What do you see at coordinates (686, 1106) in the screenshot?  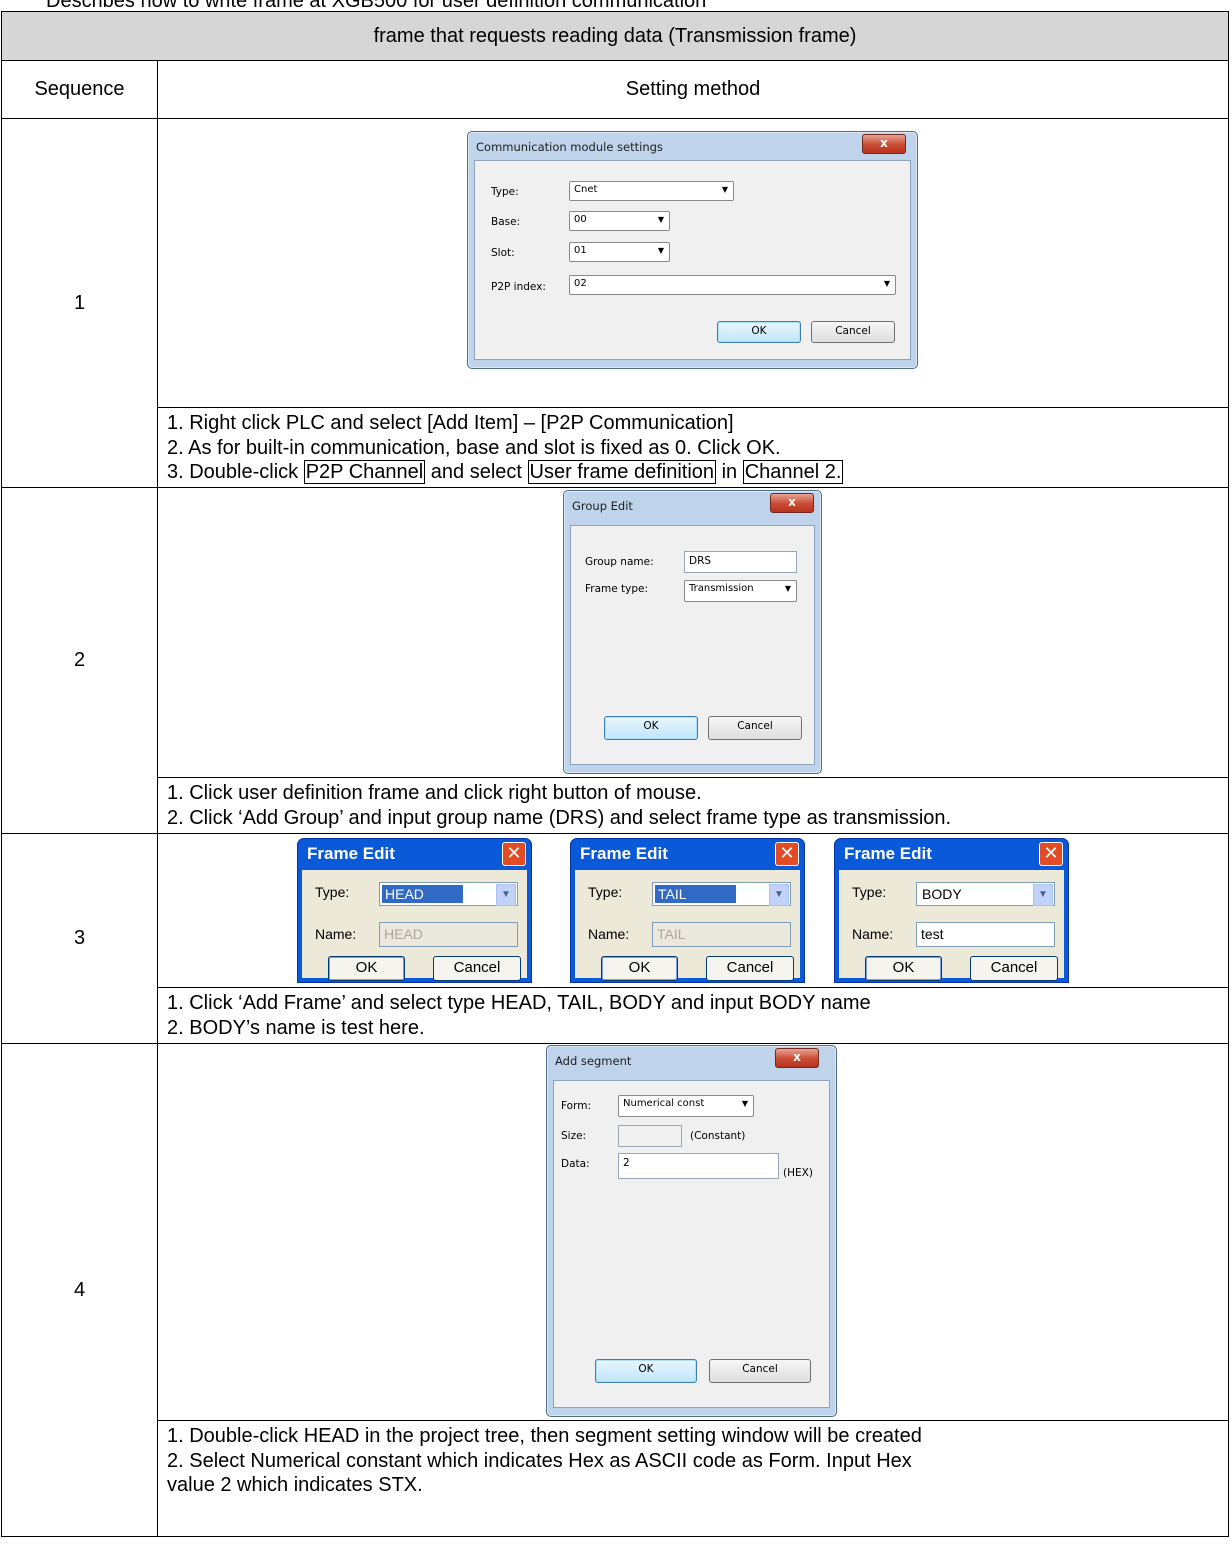 I see `form-select: Numerical const ▼` at bounding box center [686, 1106].